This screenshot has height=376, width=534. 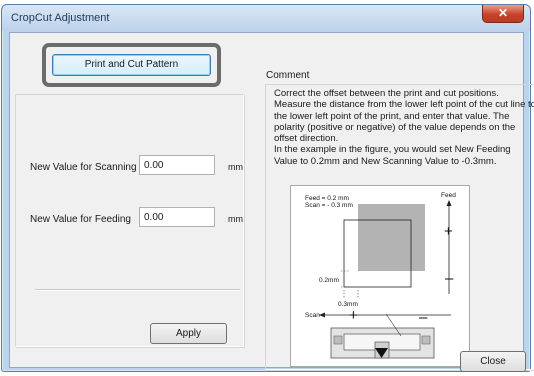 I want to click on scanning-label: New Value for Scanning, so click(x=83, y=167).